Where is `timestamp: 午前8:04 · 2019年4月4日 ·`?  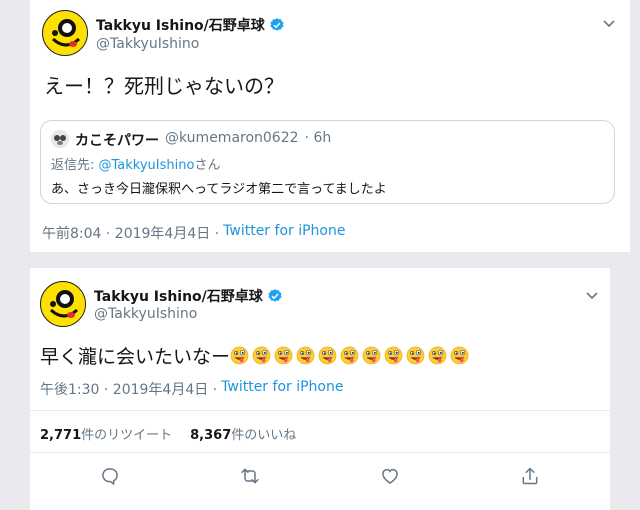 timestamp: 午前8:04 · 2019年4月4日 · is located at coordinates (130, 233).